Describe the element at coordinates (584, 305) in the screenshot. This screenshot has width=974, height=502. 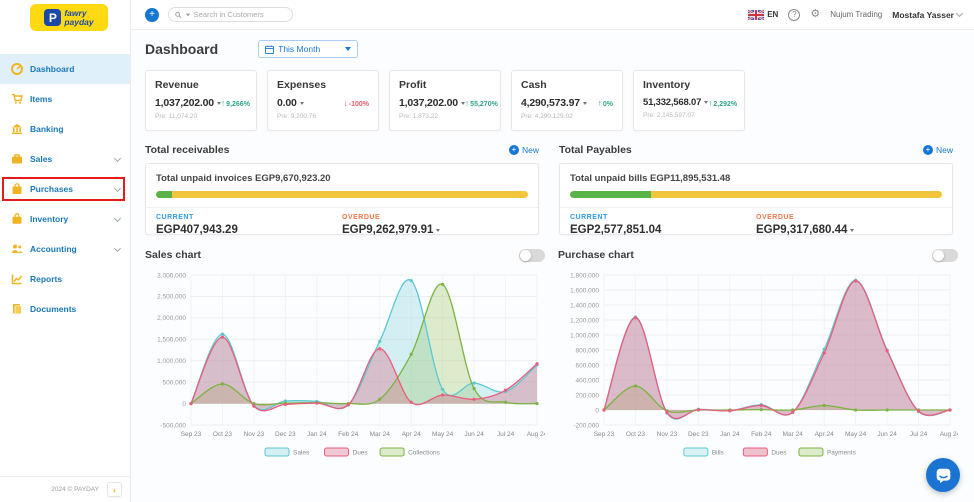
I see `svg-text: 1,400,000` at that location.